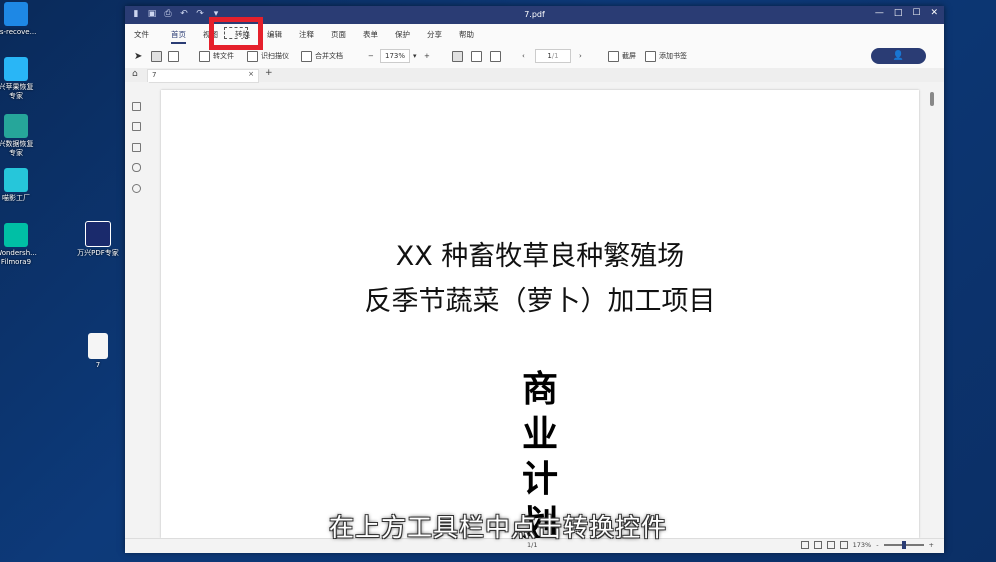 This screenshot has height=562, width=996. I want to click on page-total: /1, so click(555, 56).